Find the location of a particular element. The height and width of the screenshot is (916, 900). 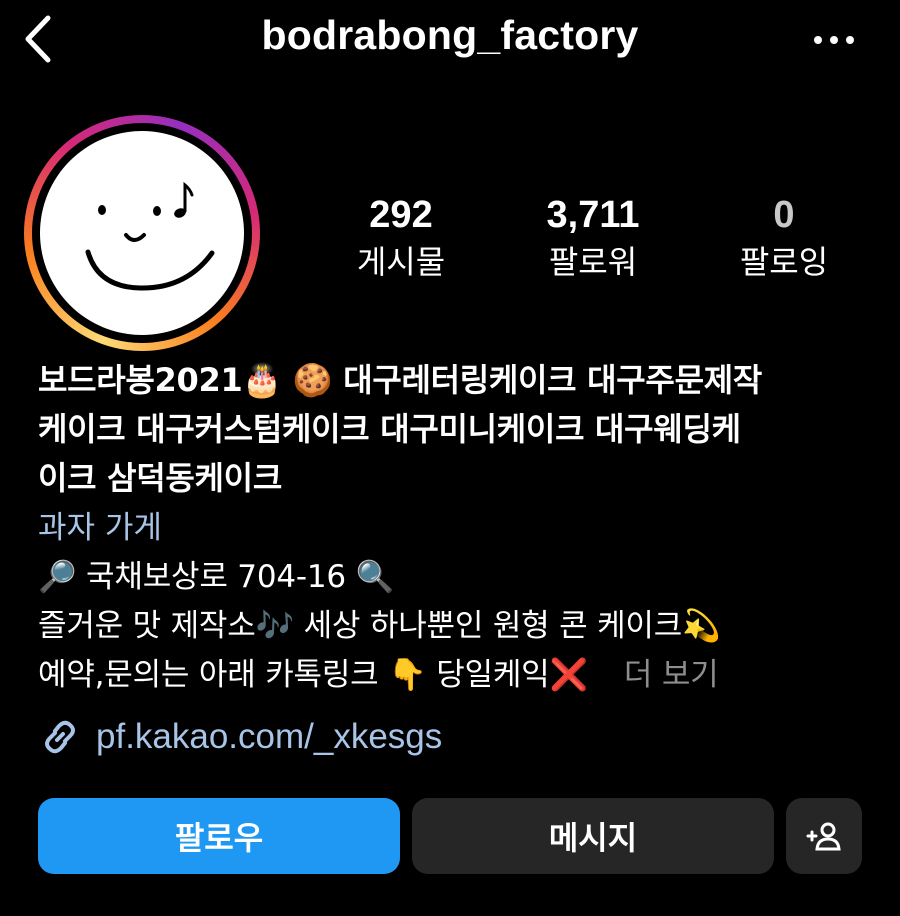

suggested-accounts-button is located at coordinates (824, 836).